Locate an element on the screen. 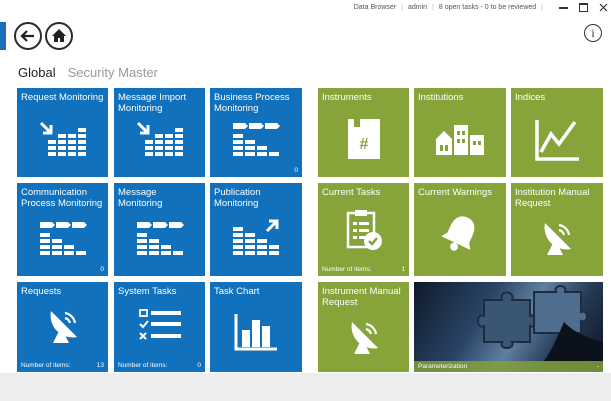  tile-title: Business Process Monitoring is located at coordinates (252, 103).